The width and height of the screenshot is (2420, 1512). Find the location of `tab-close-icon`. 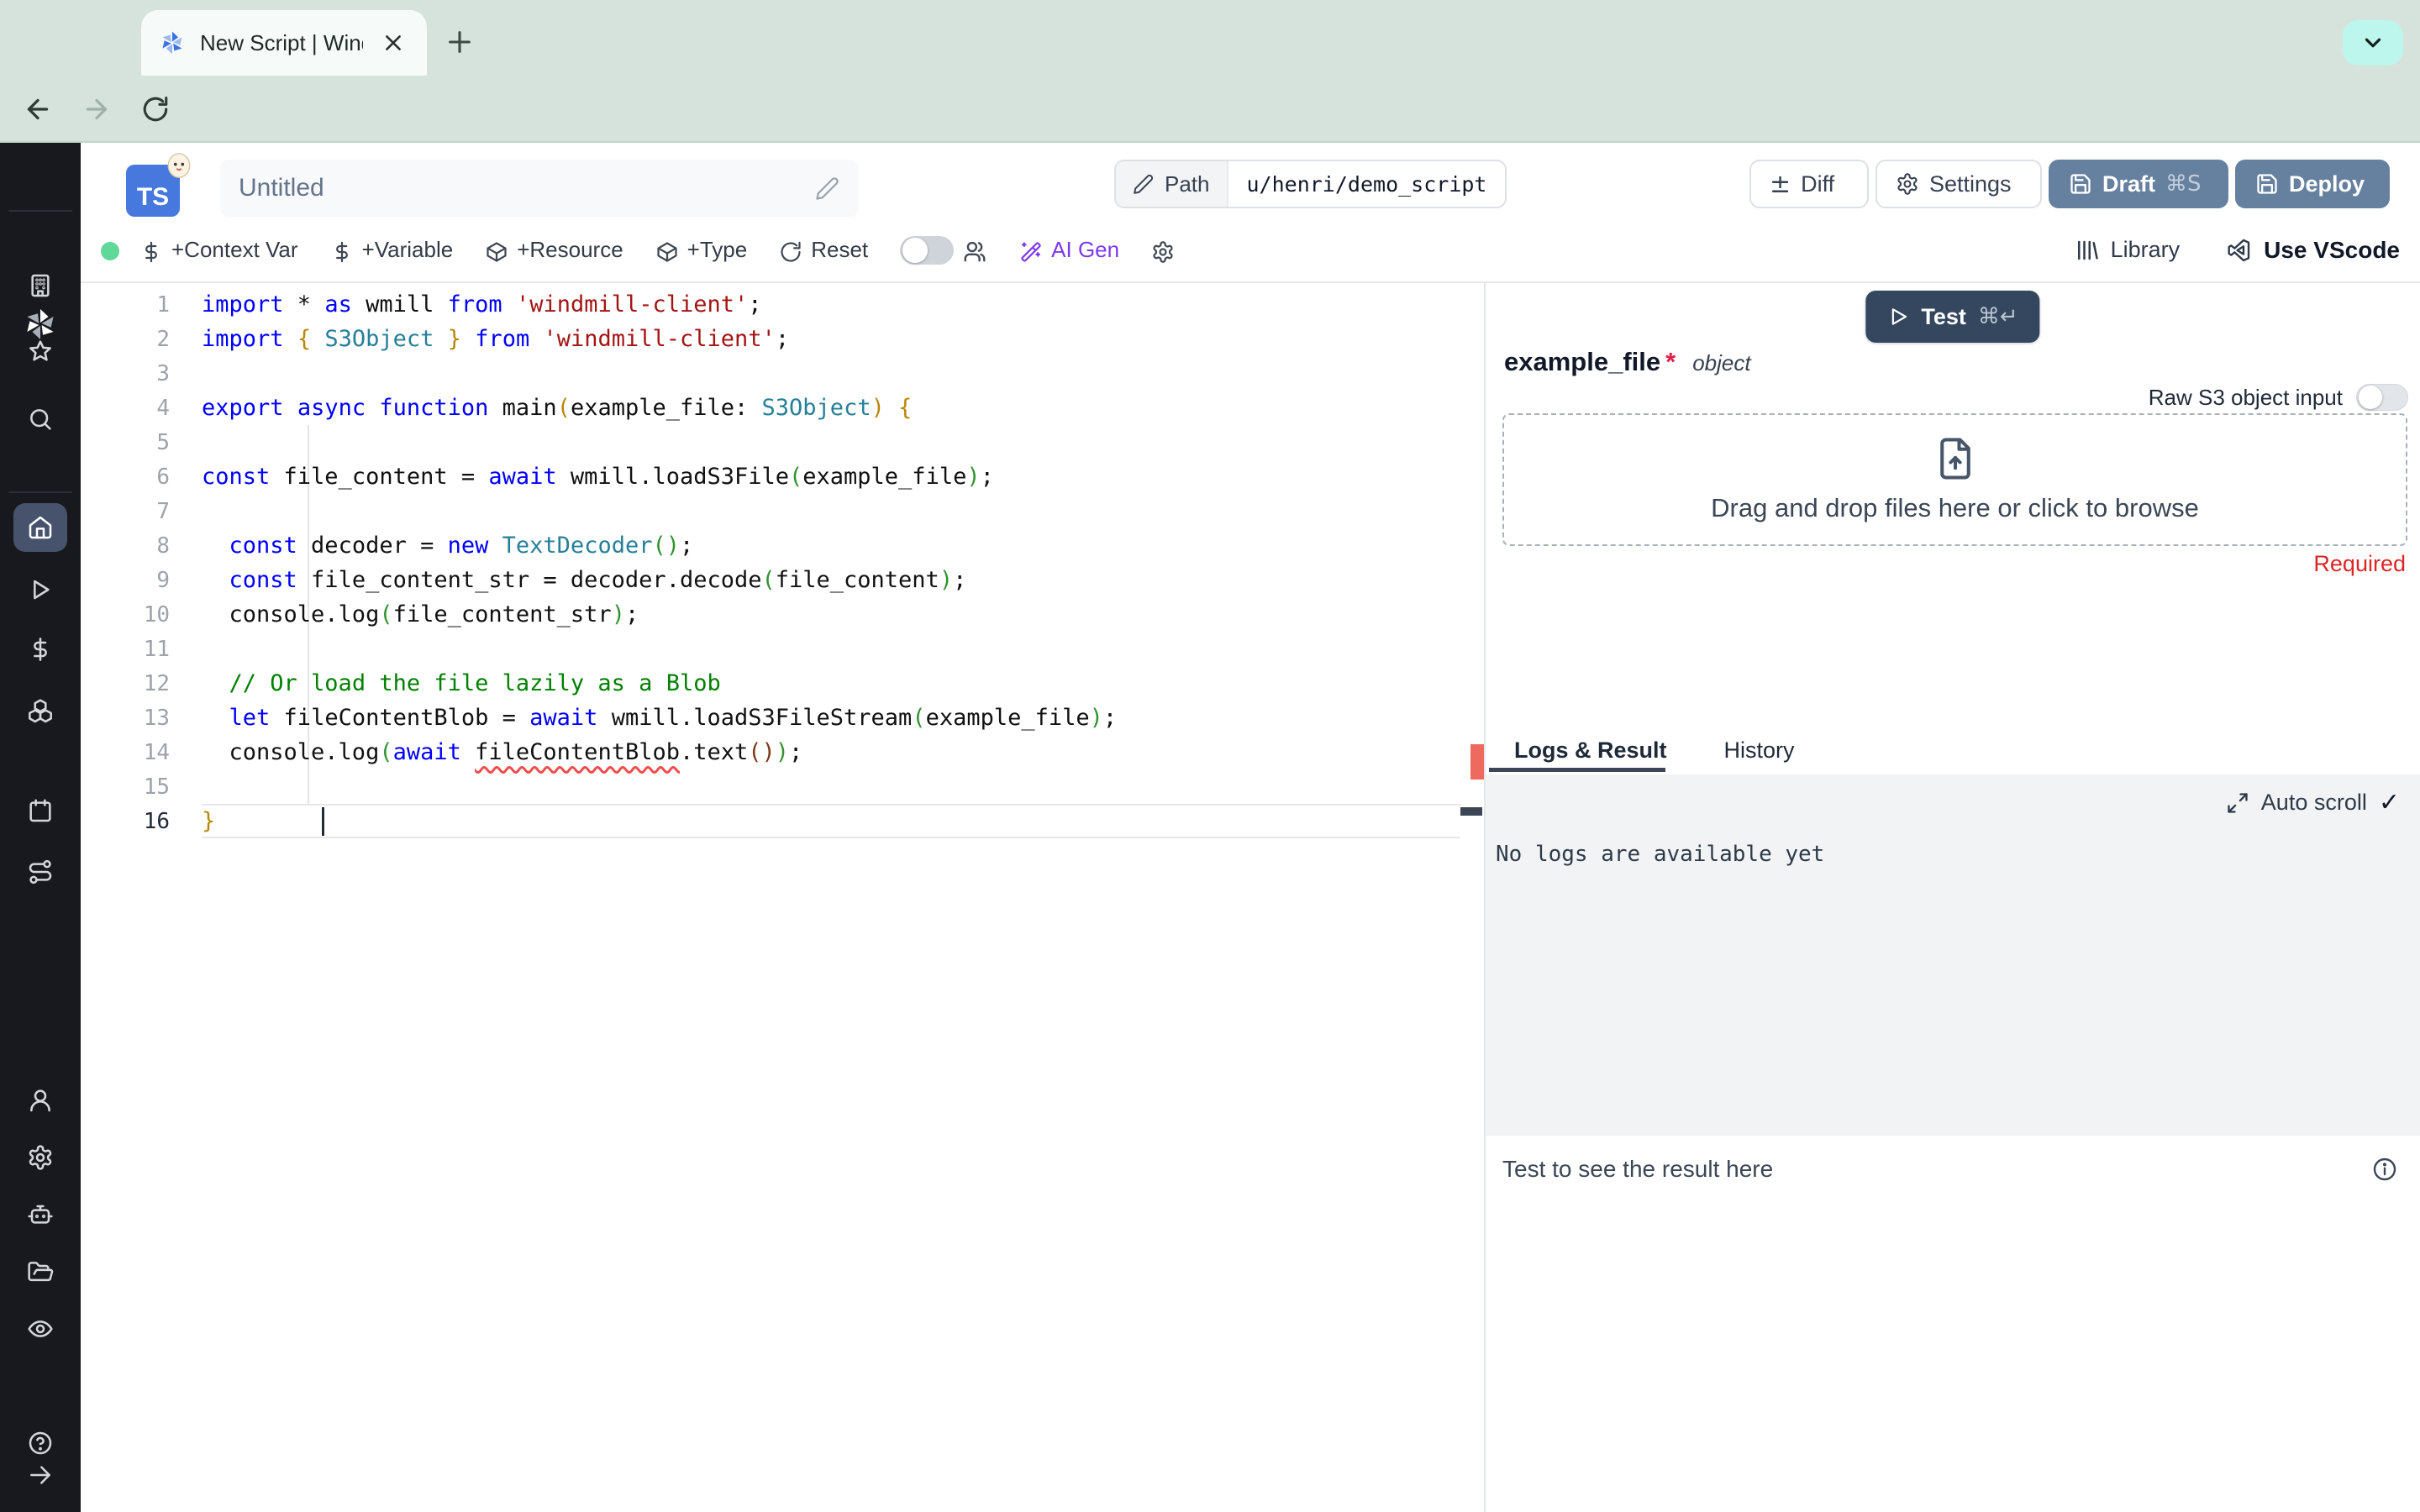

tab-close-icon is located at coordinates (393, 43).